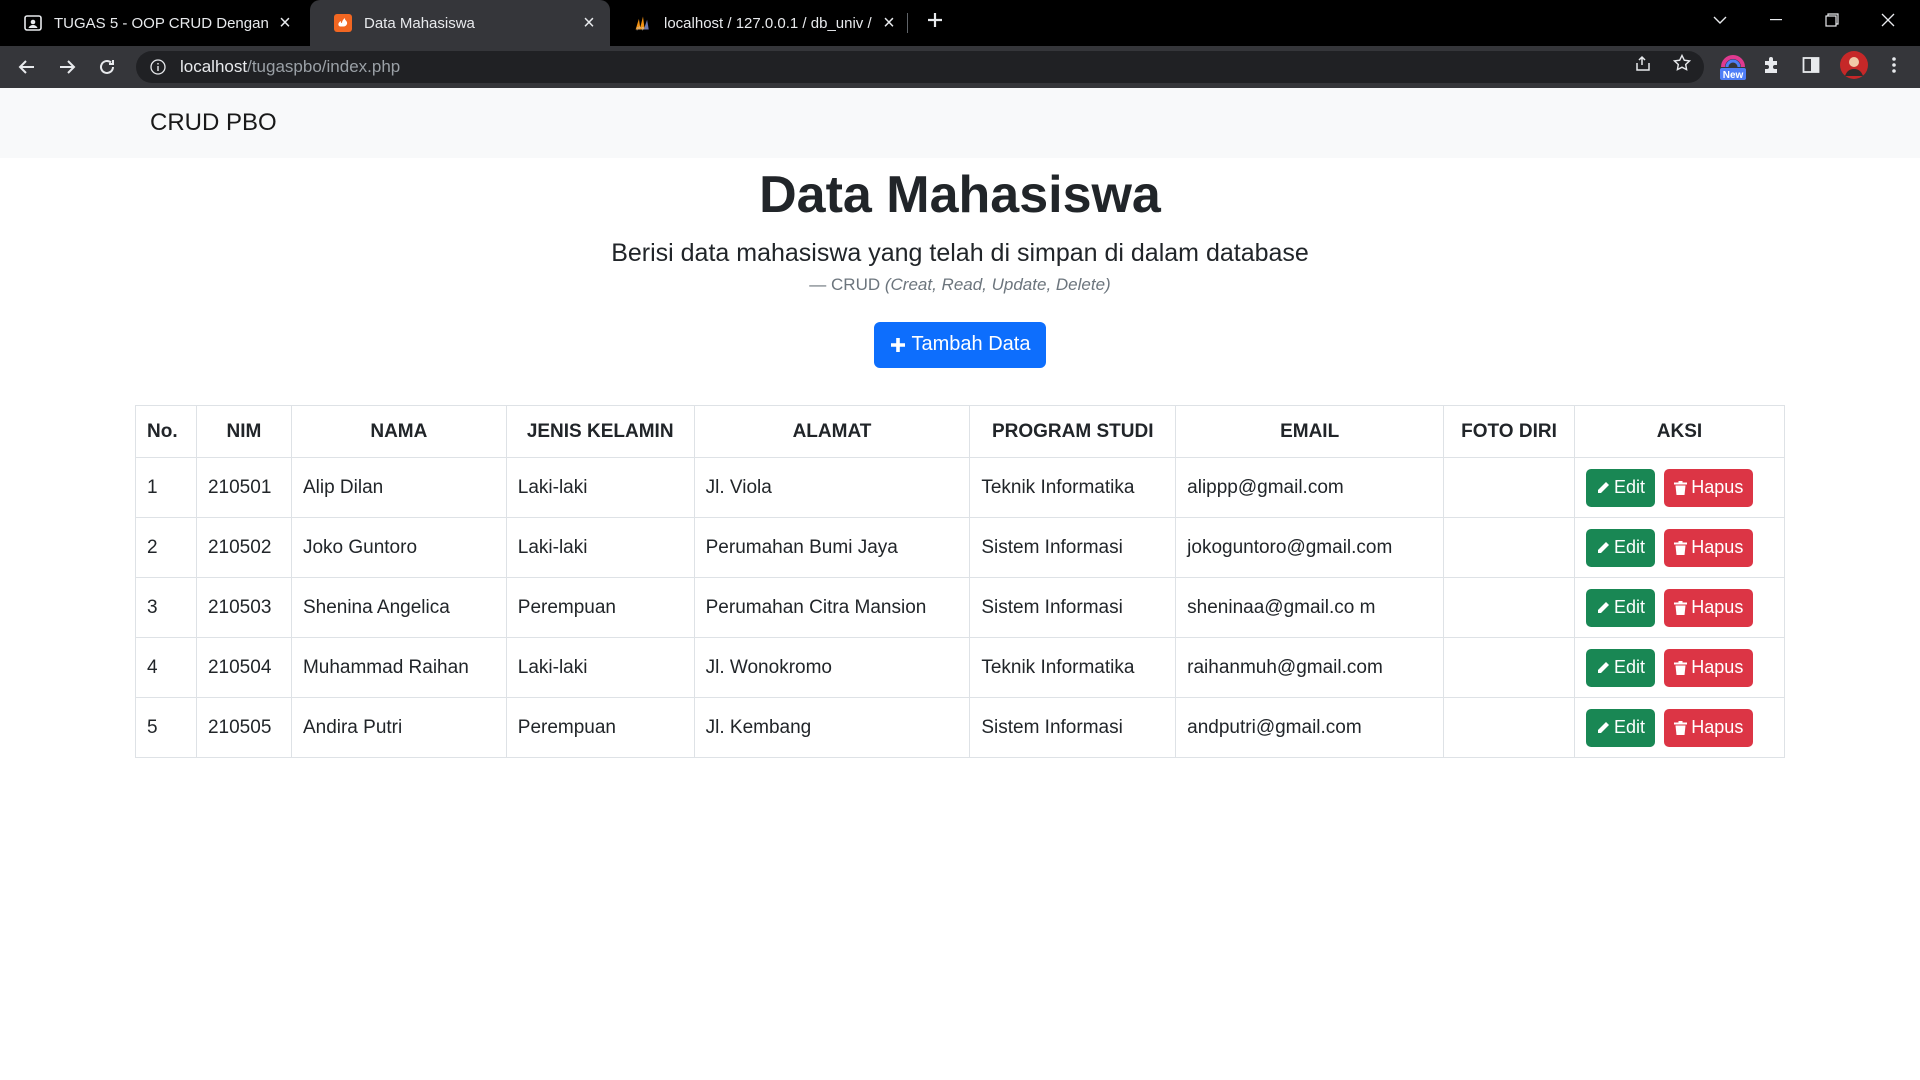  What do you see at coordinates (1073, 487) in the screenshot?
I see `cell-program-studi: Teknik Informatika` at bounding box center [1073, 487].